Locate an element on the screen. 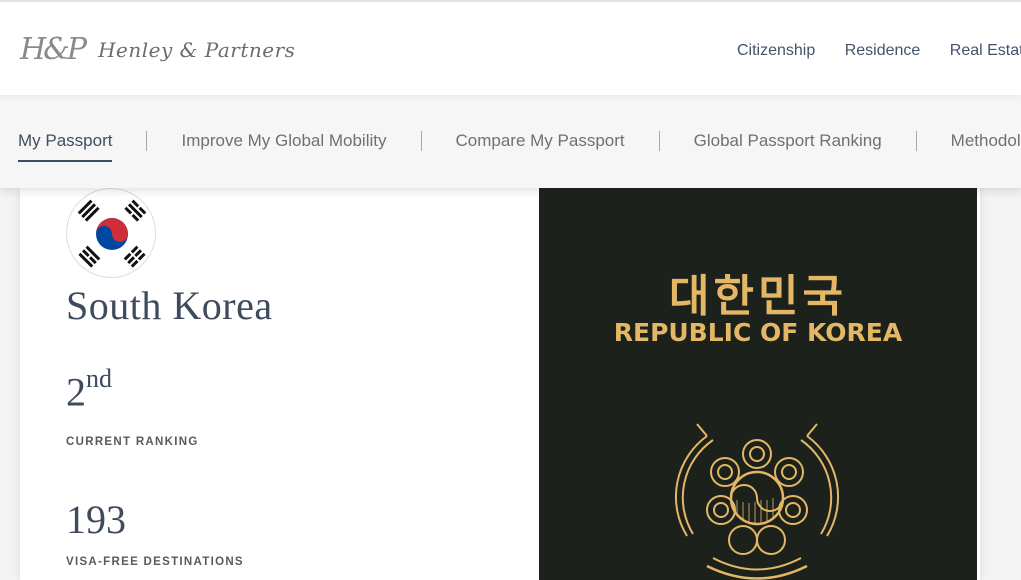 Image resolution: width=1021 pixels, height=580 pixels. tab-compare-passport: Compare My Passport is located at coordinates (540, 141).